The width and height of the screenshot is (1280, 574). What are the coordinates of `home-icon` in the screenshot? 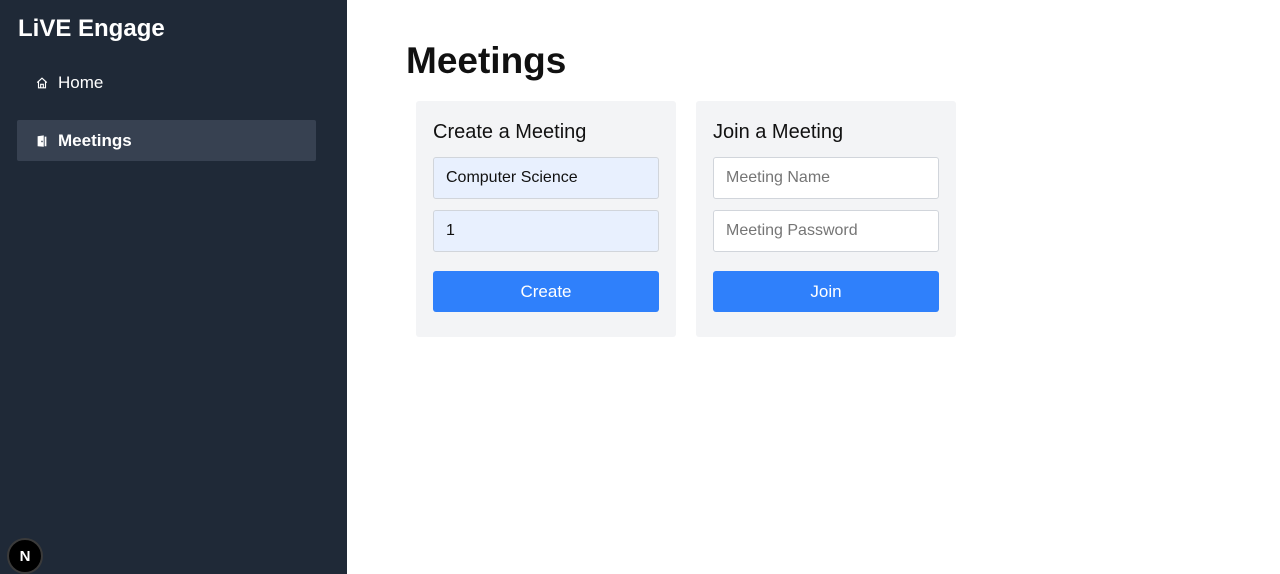 It's located at (42, 83).